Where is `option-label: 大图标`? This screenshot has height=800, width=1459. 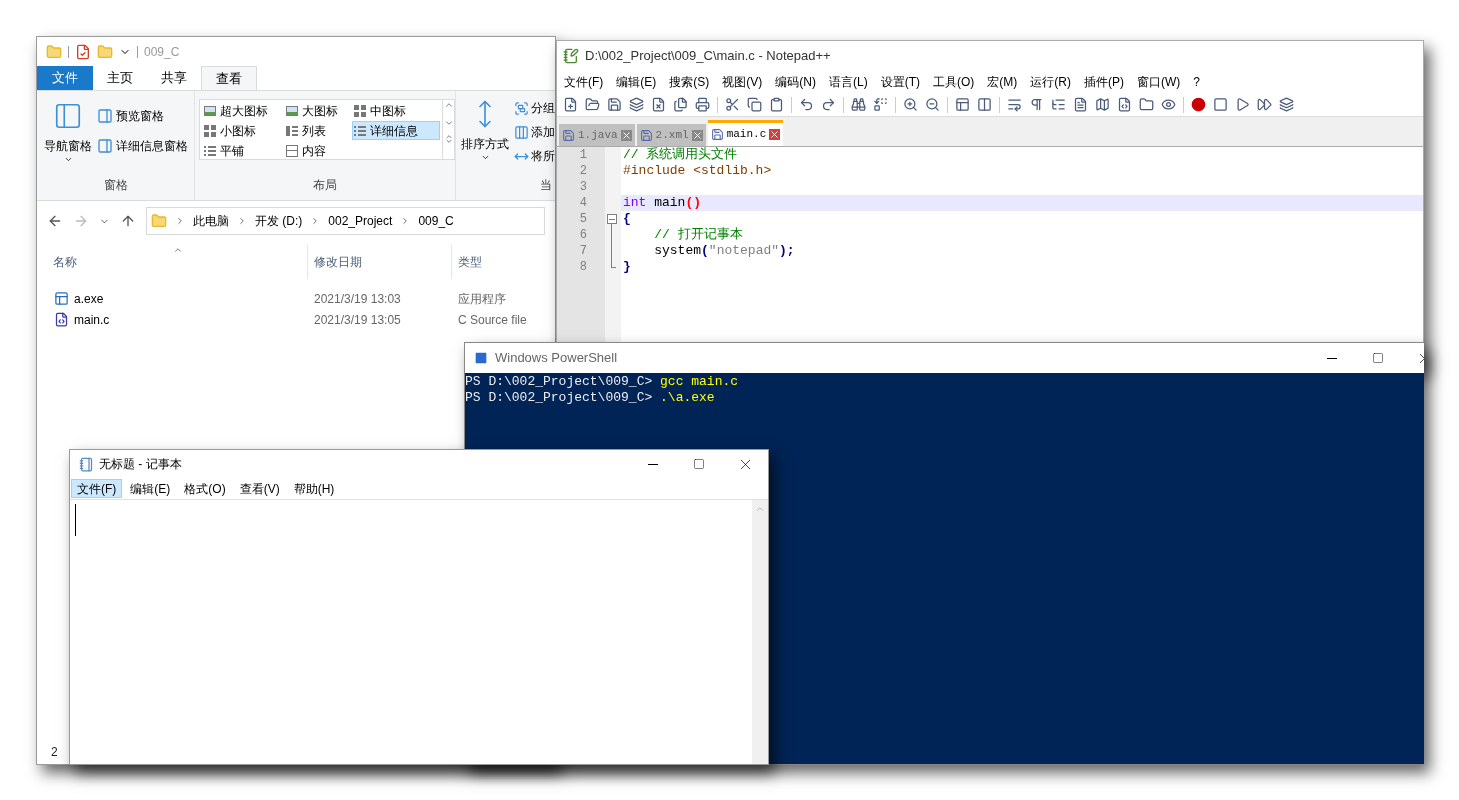 option-label: 大图标 is located at coordinates (320, 111).